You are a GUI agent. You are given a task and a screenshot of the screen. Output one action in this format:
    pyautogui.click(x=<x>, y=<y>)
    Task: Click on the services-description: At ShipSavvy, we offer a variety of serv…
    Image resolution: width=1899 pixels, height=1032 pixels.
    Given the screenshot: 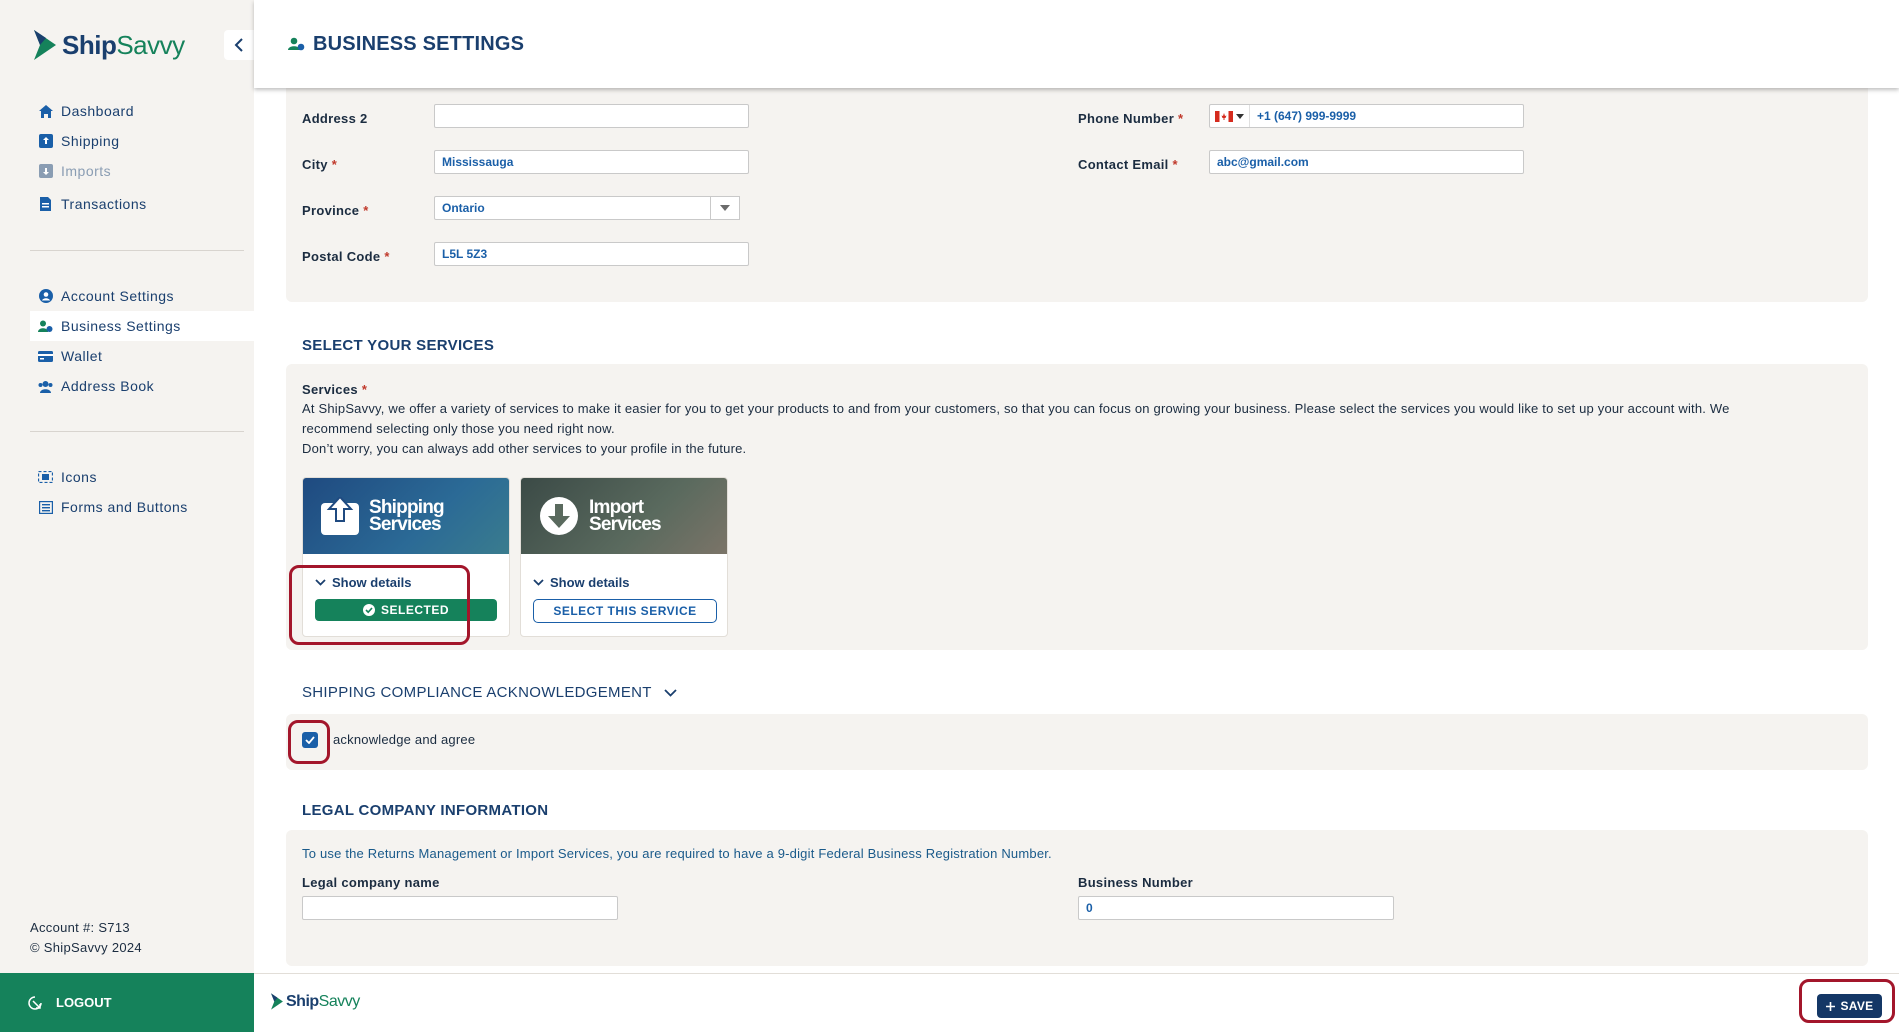 What is the action you would take?
    pyautogui.click(x=1016, y=428)
    